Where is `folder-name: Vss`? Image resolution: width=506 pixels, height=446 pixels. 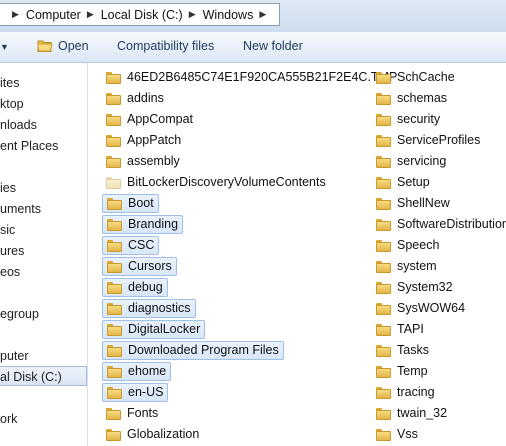
folder-name: Vss is located at coordinates (407, 434).